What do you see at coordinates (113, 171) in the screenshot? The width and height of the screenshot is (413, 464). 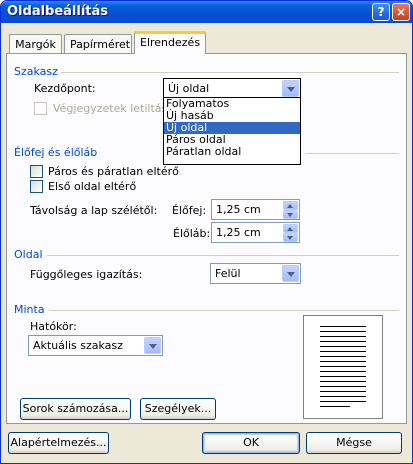 I see `odd-even-label: Páros és páratlan eltérő` at bounding box center [113, 171].